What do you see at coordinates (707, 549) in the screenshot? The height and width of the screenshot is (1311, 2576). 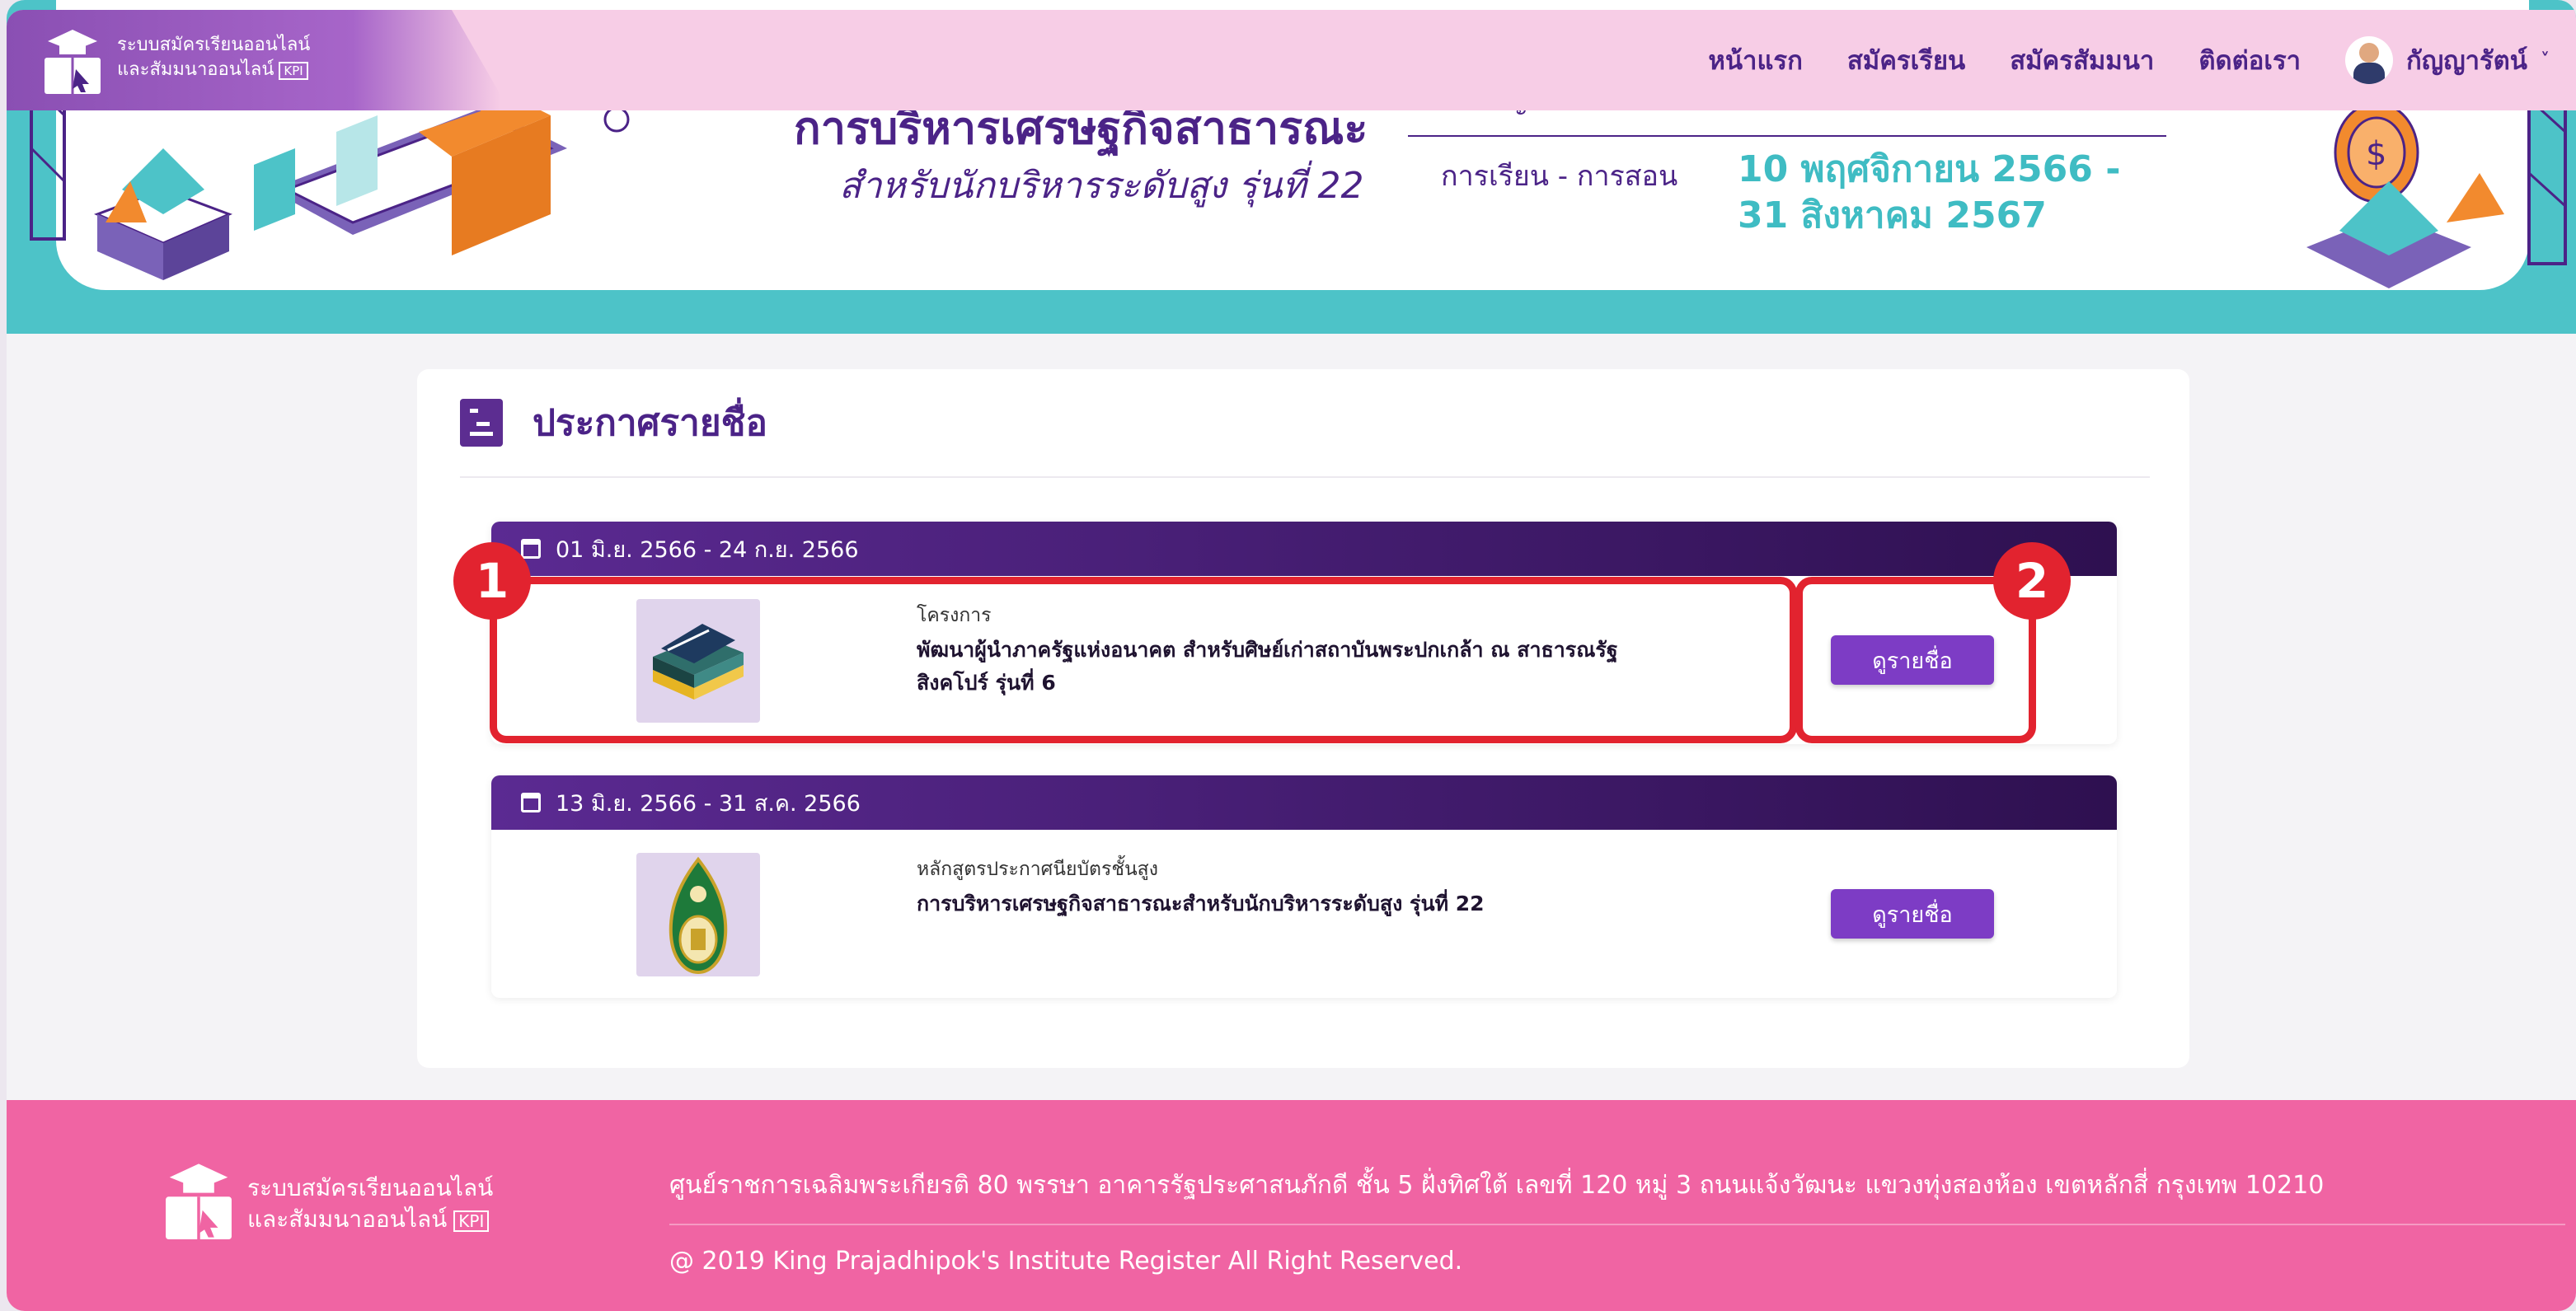 I see `item-date-range: 01 มิ.ย. 2566 - 24 ก.ย. 2566` at bounding box center [707, 549].